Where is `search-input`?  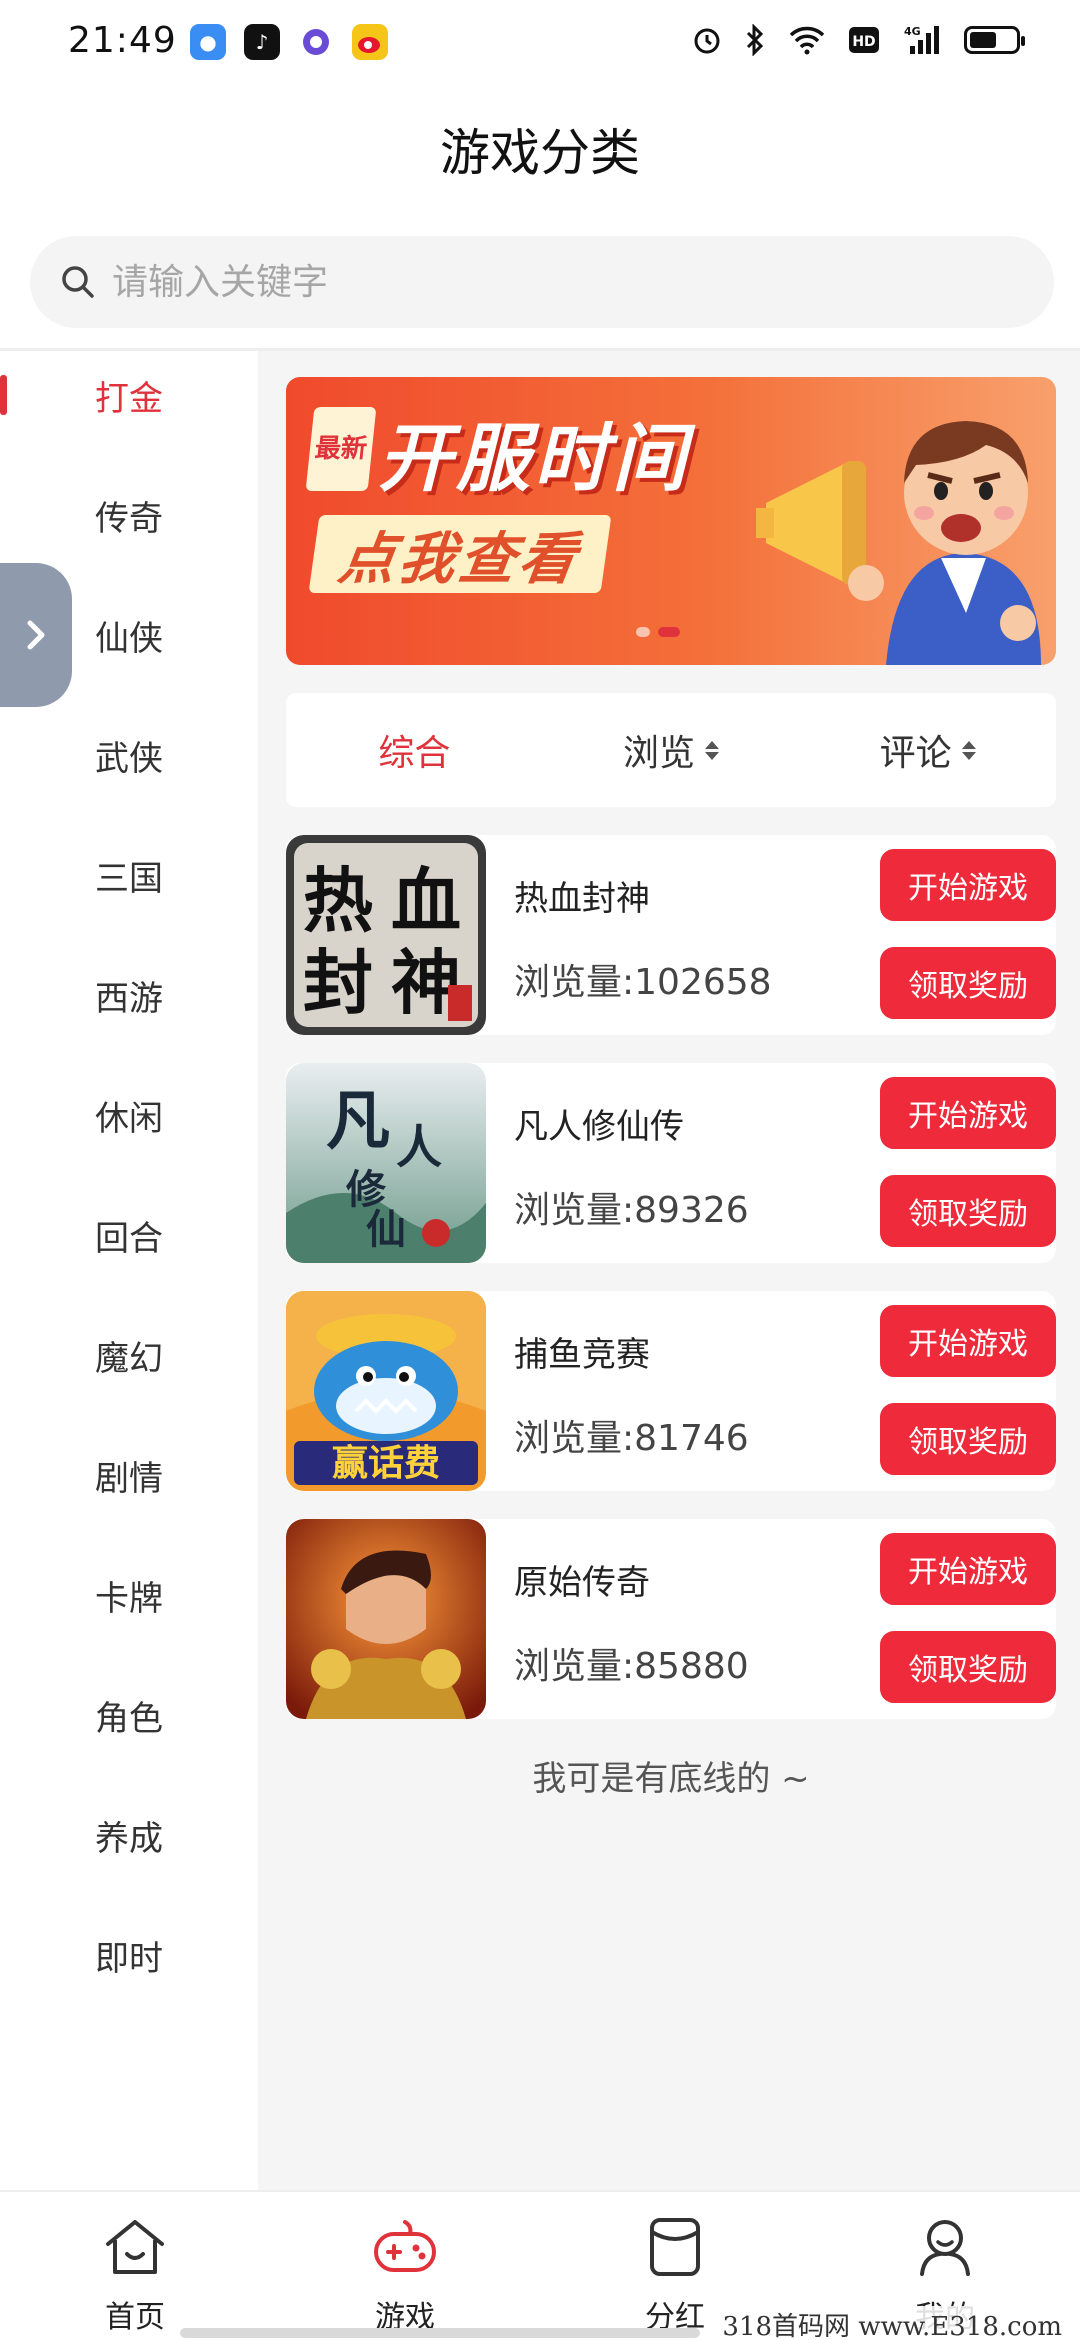
search-input is located at coordinates (512, 282).